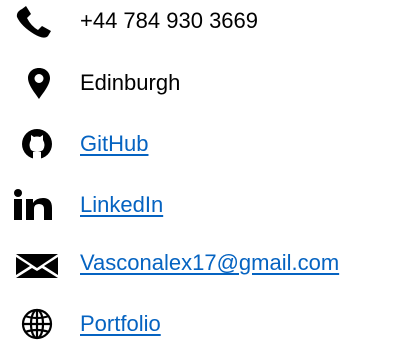 This screenshot has width=405, height=344. Describe the element at coordinates (202, 83) in the screenshot. I see `contact-row-location: Edinburgh` at that location.